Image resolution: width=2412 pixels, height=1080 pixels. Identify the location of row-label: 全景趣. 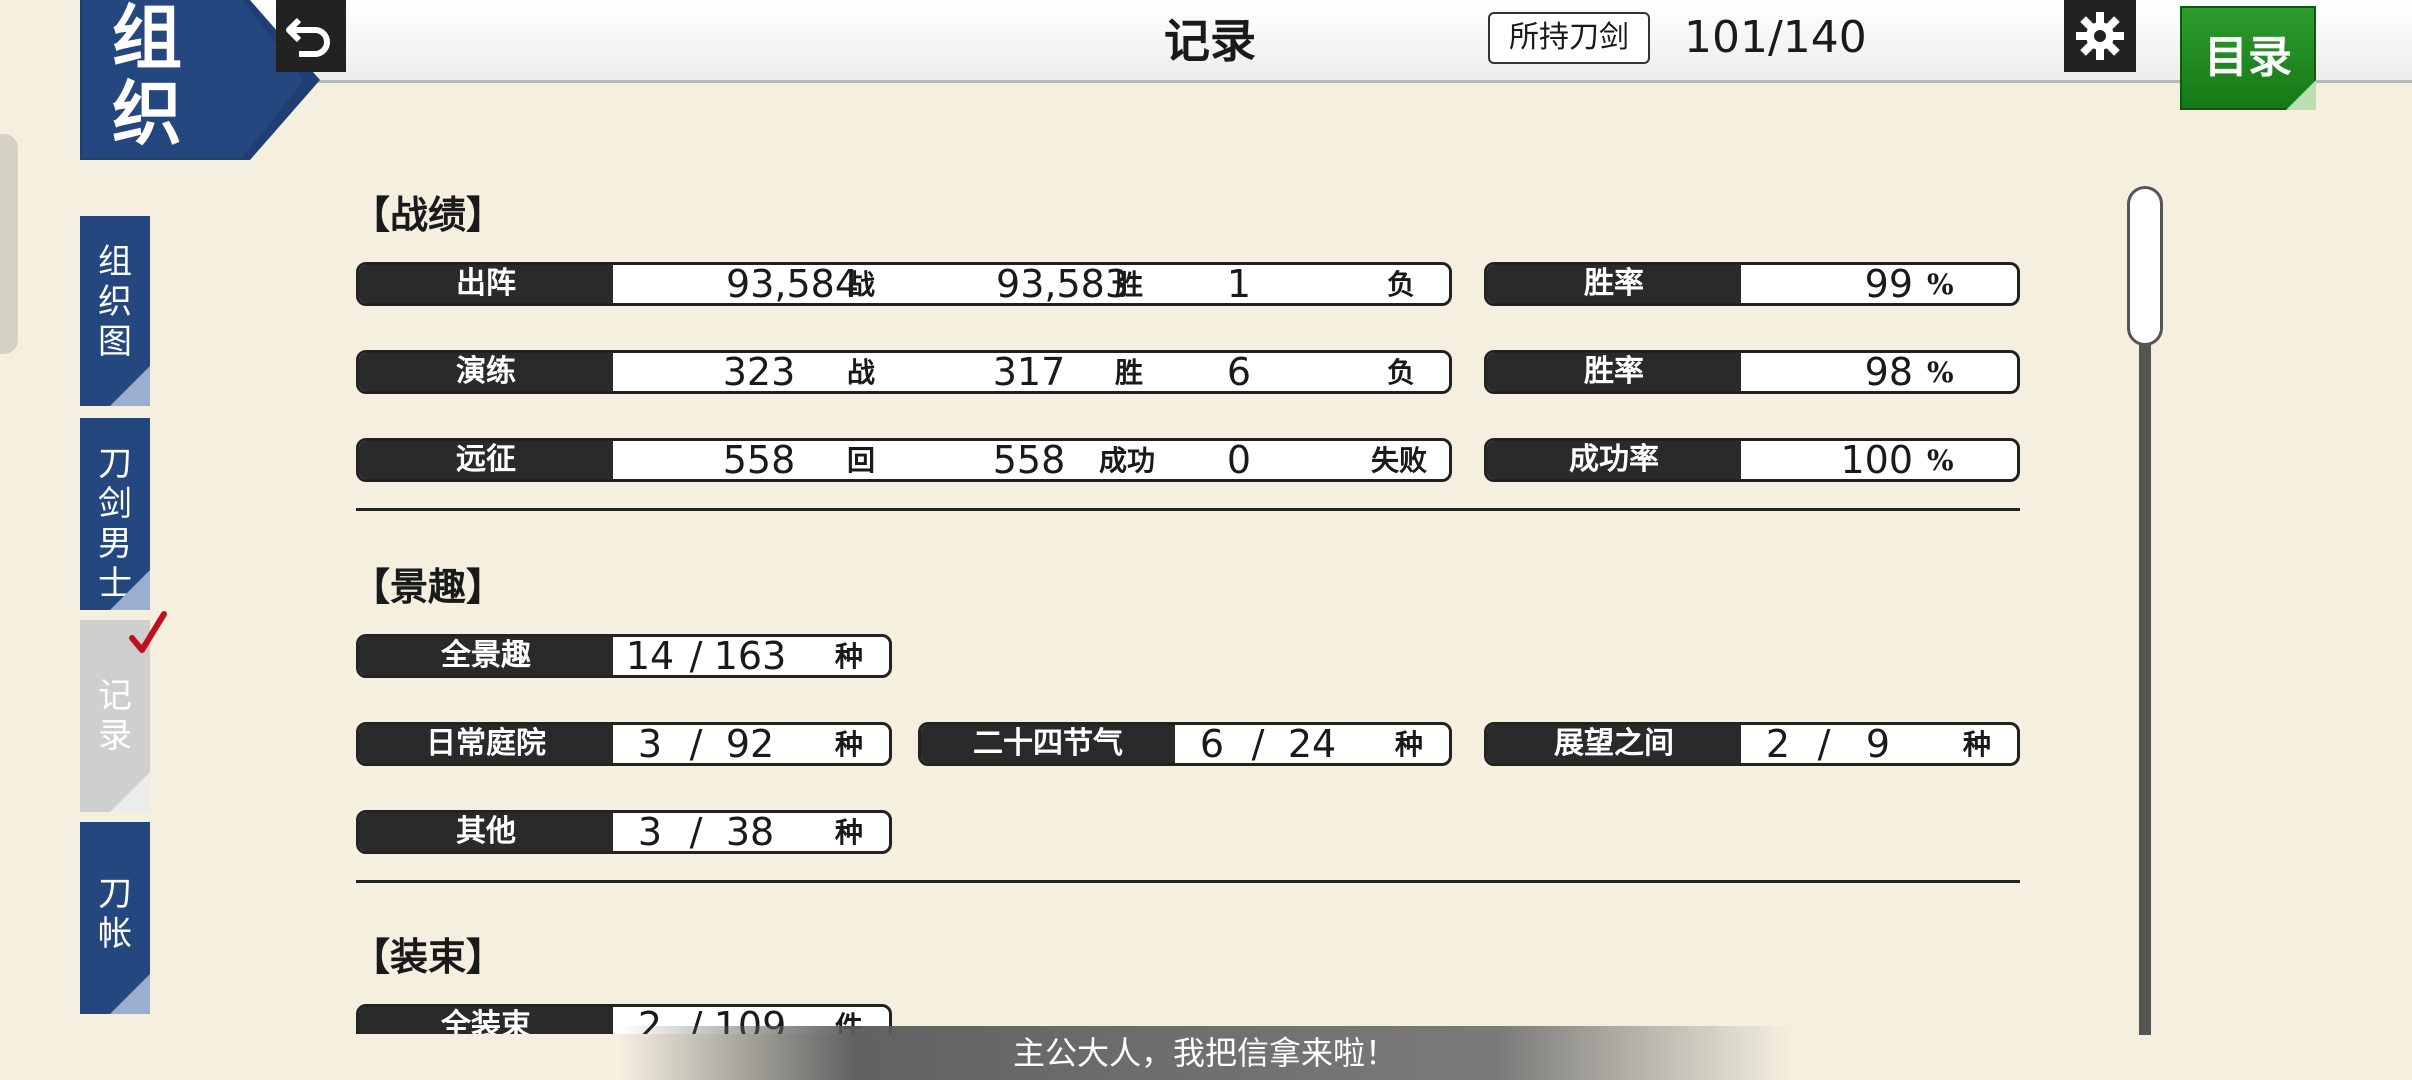
(486, 656).